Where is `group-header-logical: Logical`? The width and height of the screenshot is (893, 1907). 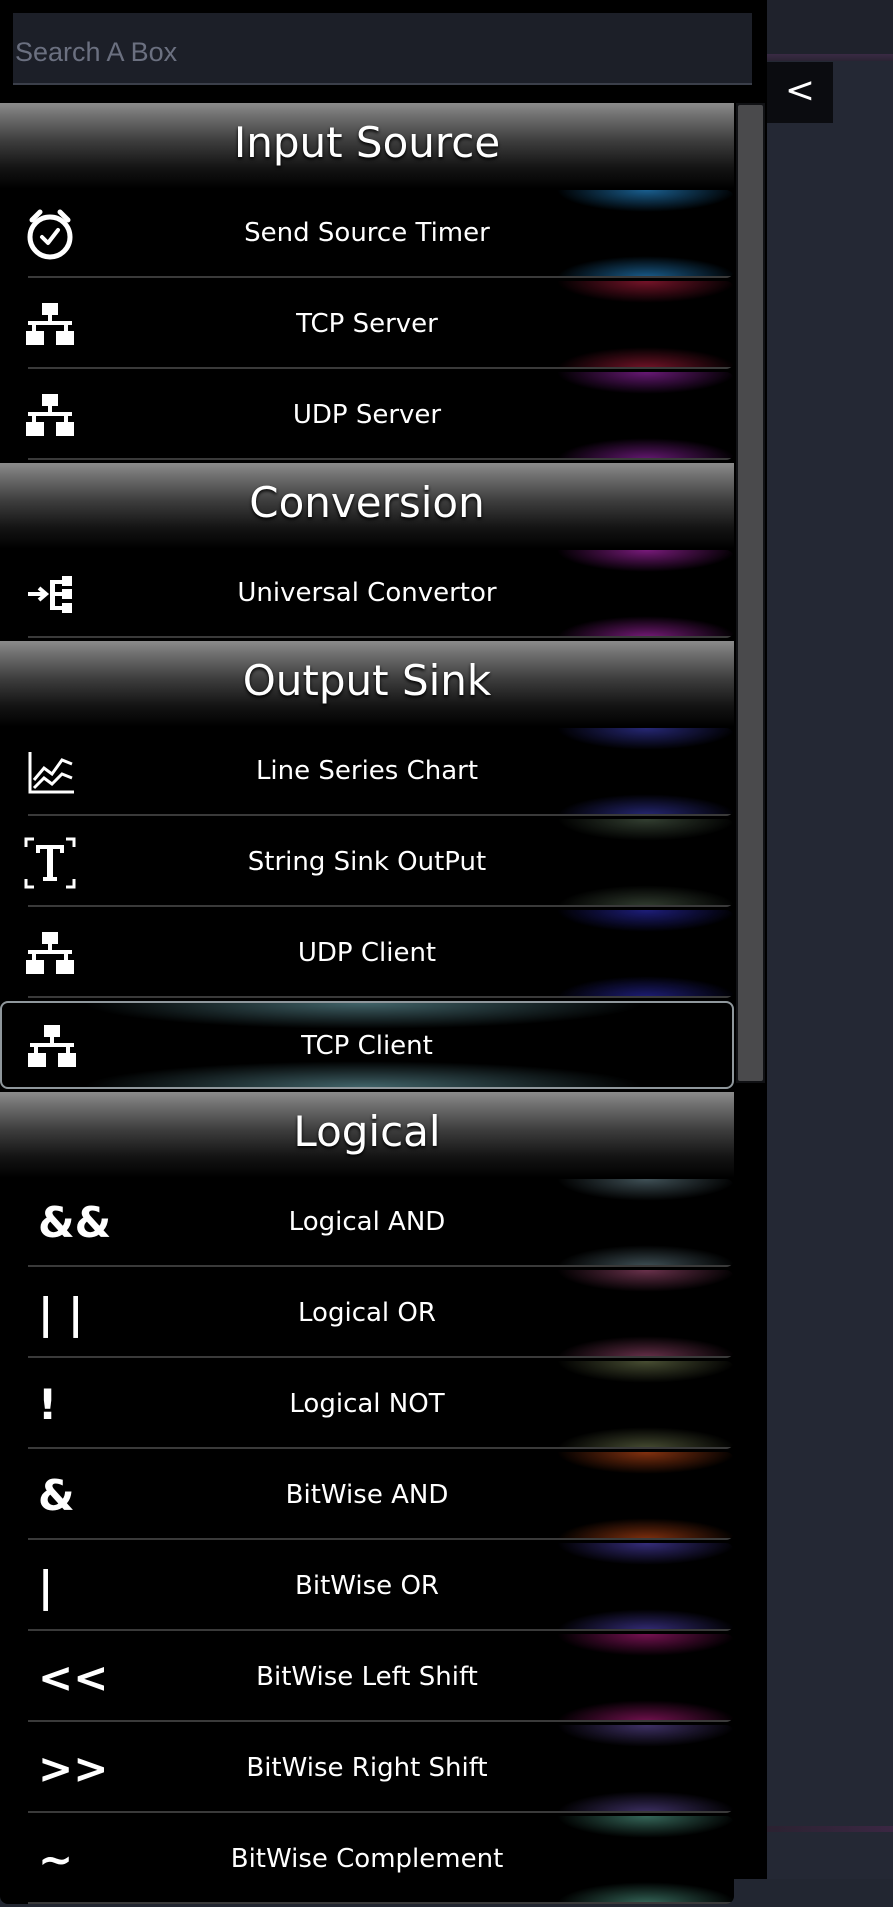 group-header-logical: Logical is located at coordinates (367, 1135).